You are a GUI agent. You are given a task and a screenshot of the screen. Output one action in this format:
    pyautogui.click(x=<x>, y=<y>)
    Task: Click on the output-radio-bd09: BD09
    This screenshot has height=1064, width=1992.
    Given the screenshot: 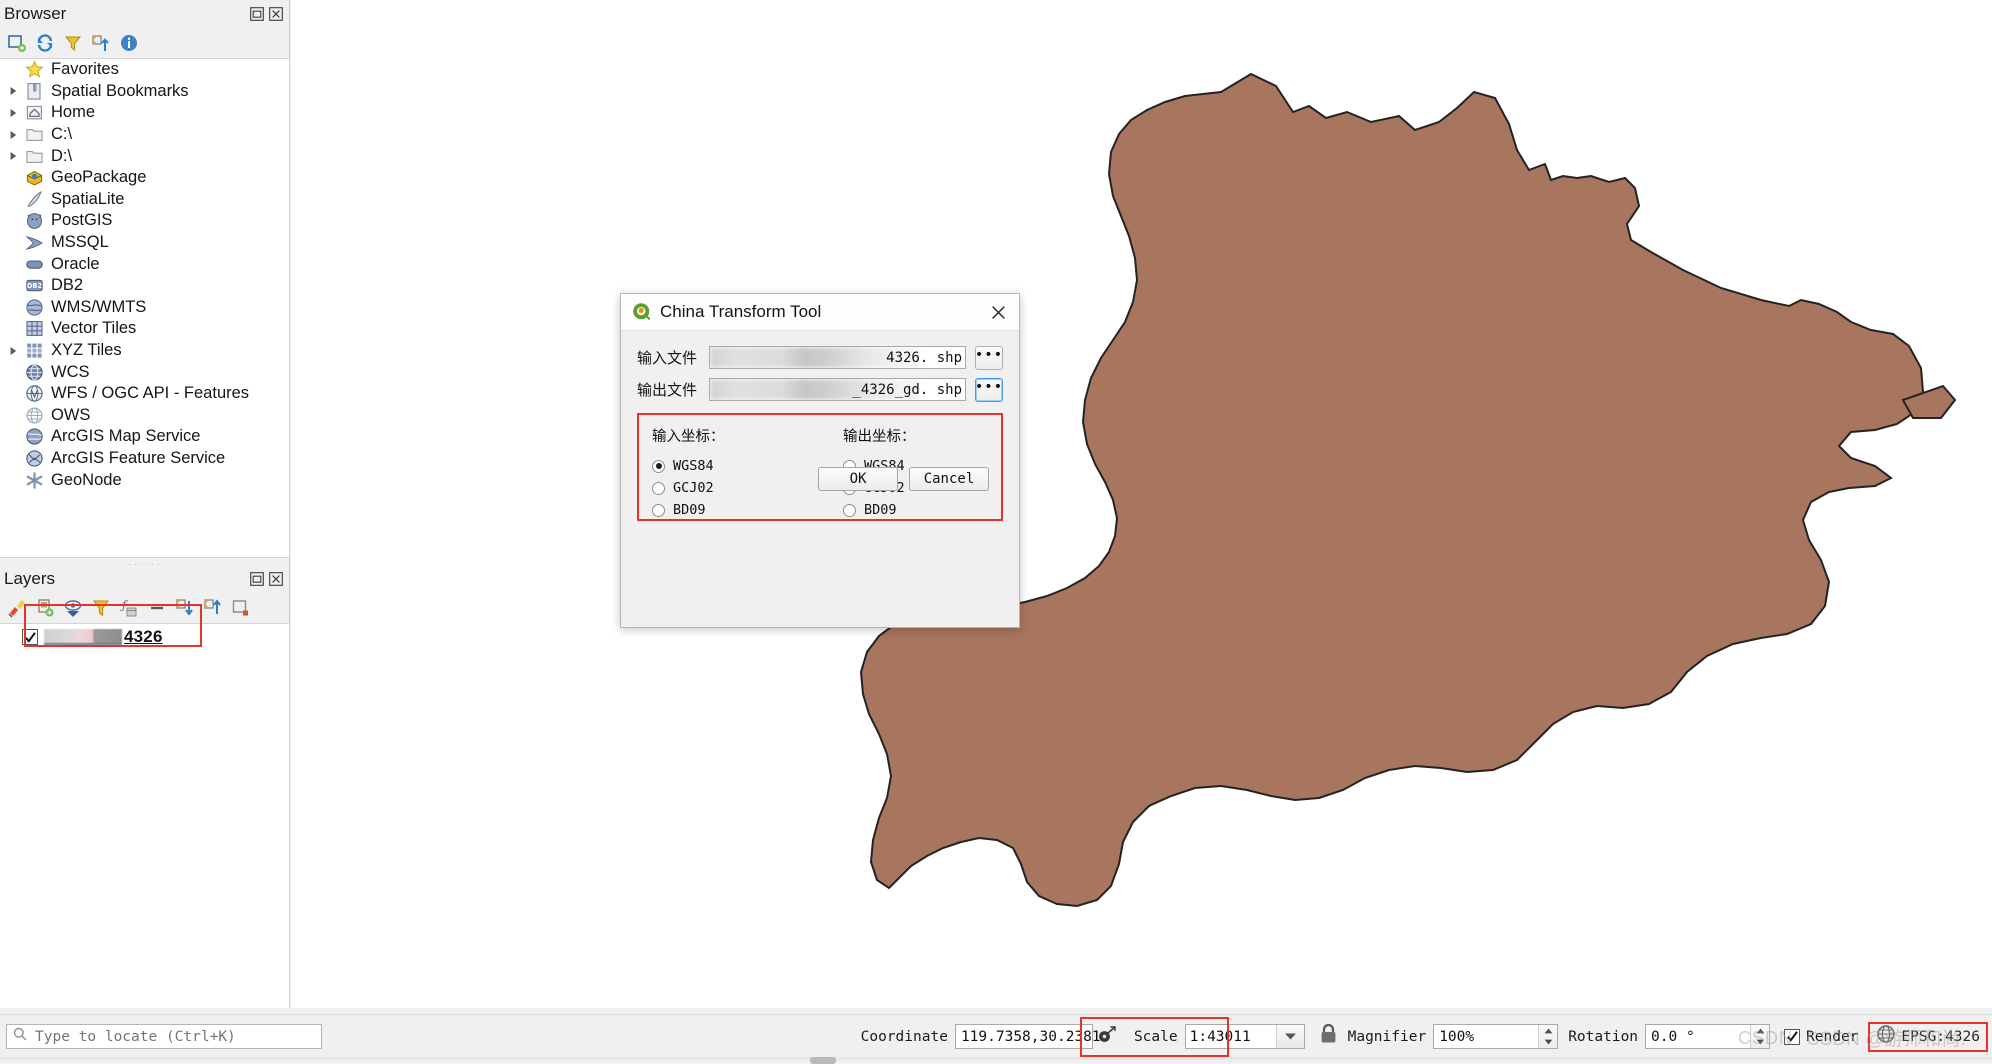 What is the action you would take?
    pyautogui.click(x=922, y=510)
    